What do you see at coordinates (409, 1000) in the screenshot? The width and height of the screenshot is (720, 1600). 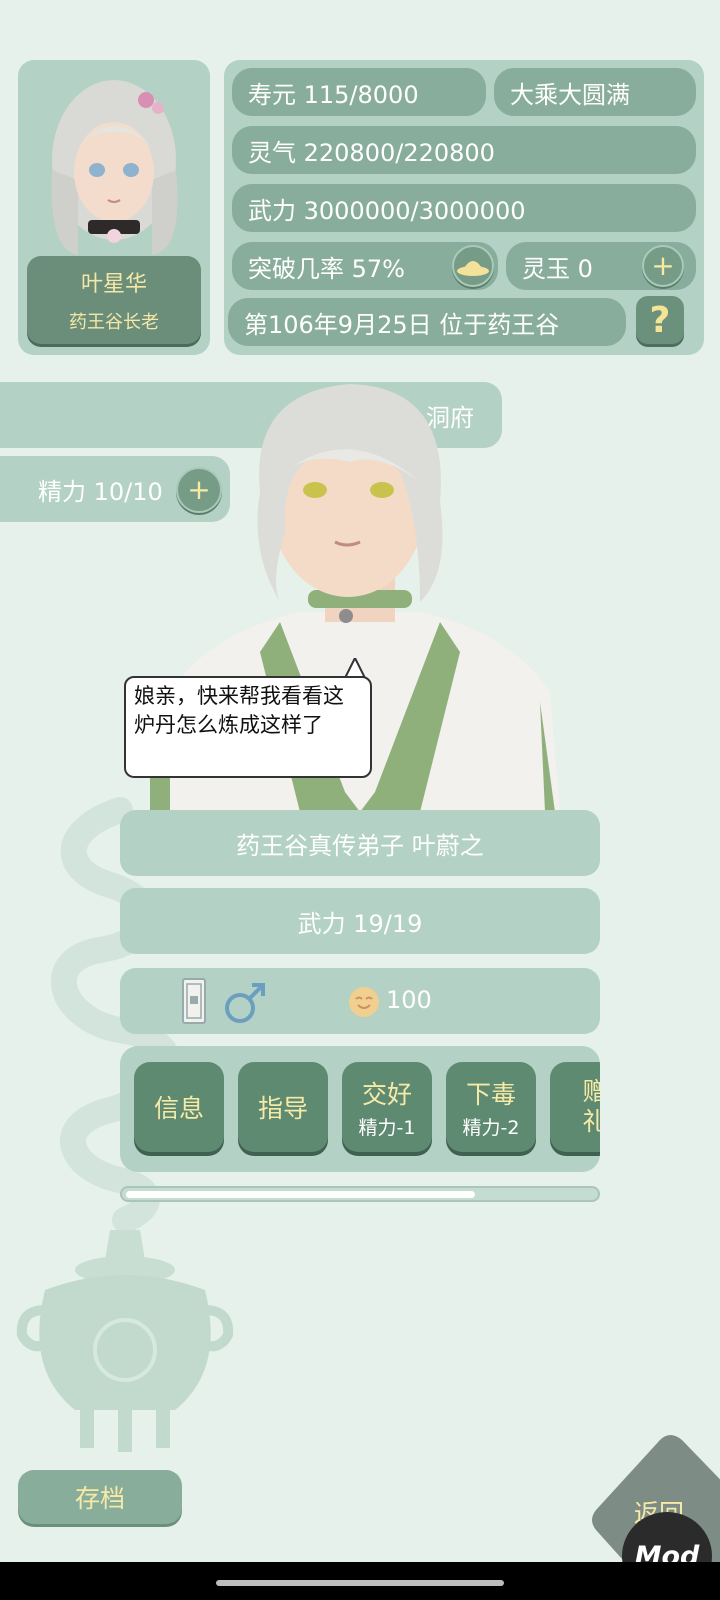 I see `mood-value: 100` at bounding box center [409, 1000].